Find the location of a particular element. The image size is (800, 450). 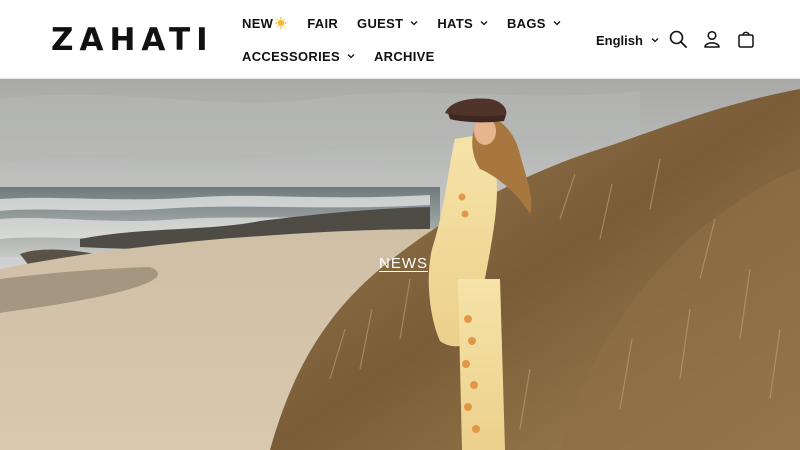

cart-icon is located at coordinates (746, 39).